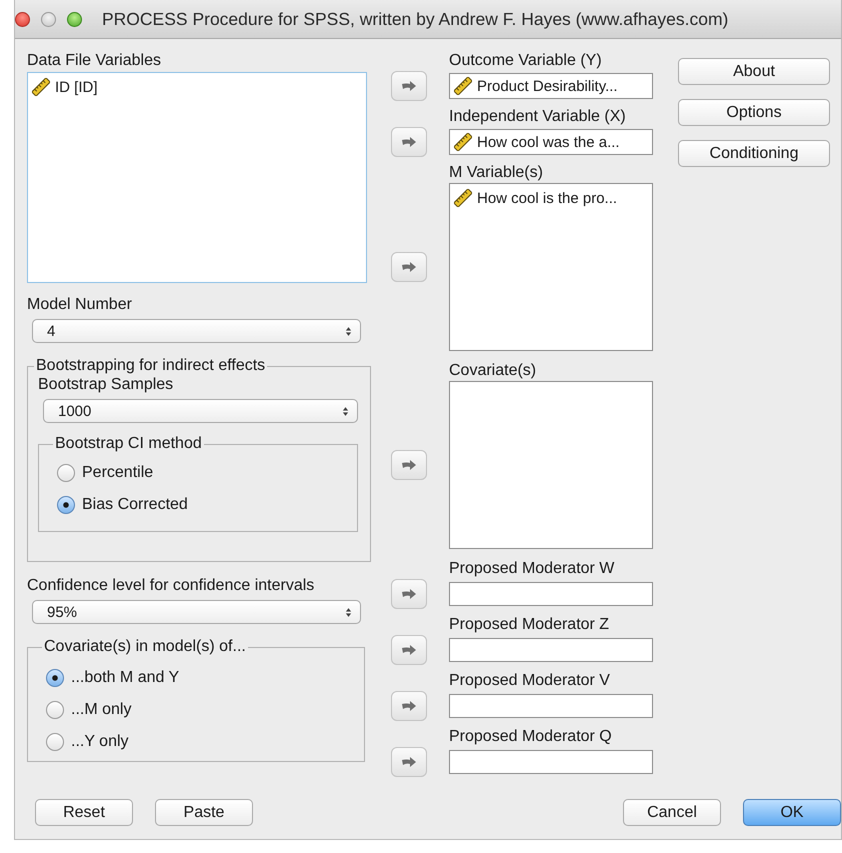 Image resolution: width=842 pixels, height=853 pixels. Describe the element at coordinates (22, 19) in the screenshot. I see `close-icon` at that location.